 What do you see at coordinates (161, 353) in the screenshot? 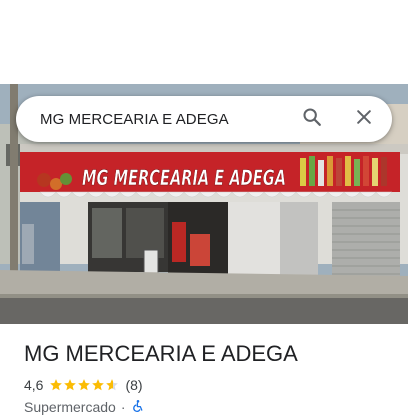
I see `place-name: MG MERCEARIA E ADEGA` at bounding box center [161, 353].